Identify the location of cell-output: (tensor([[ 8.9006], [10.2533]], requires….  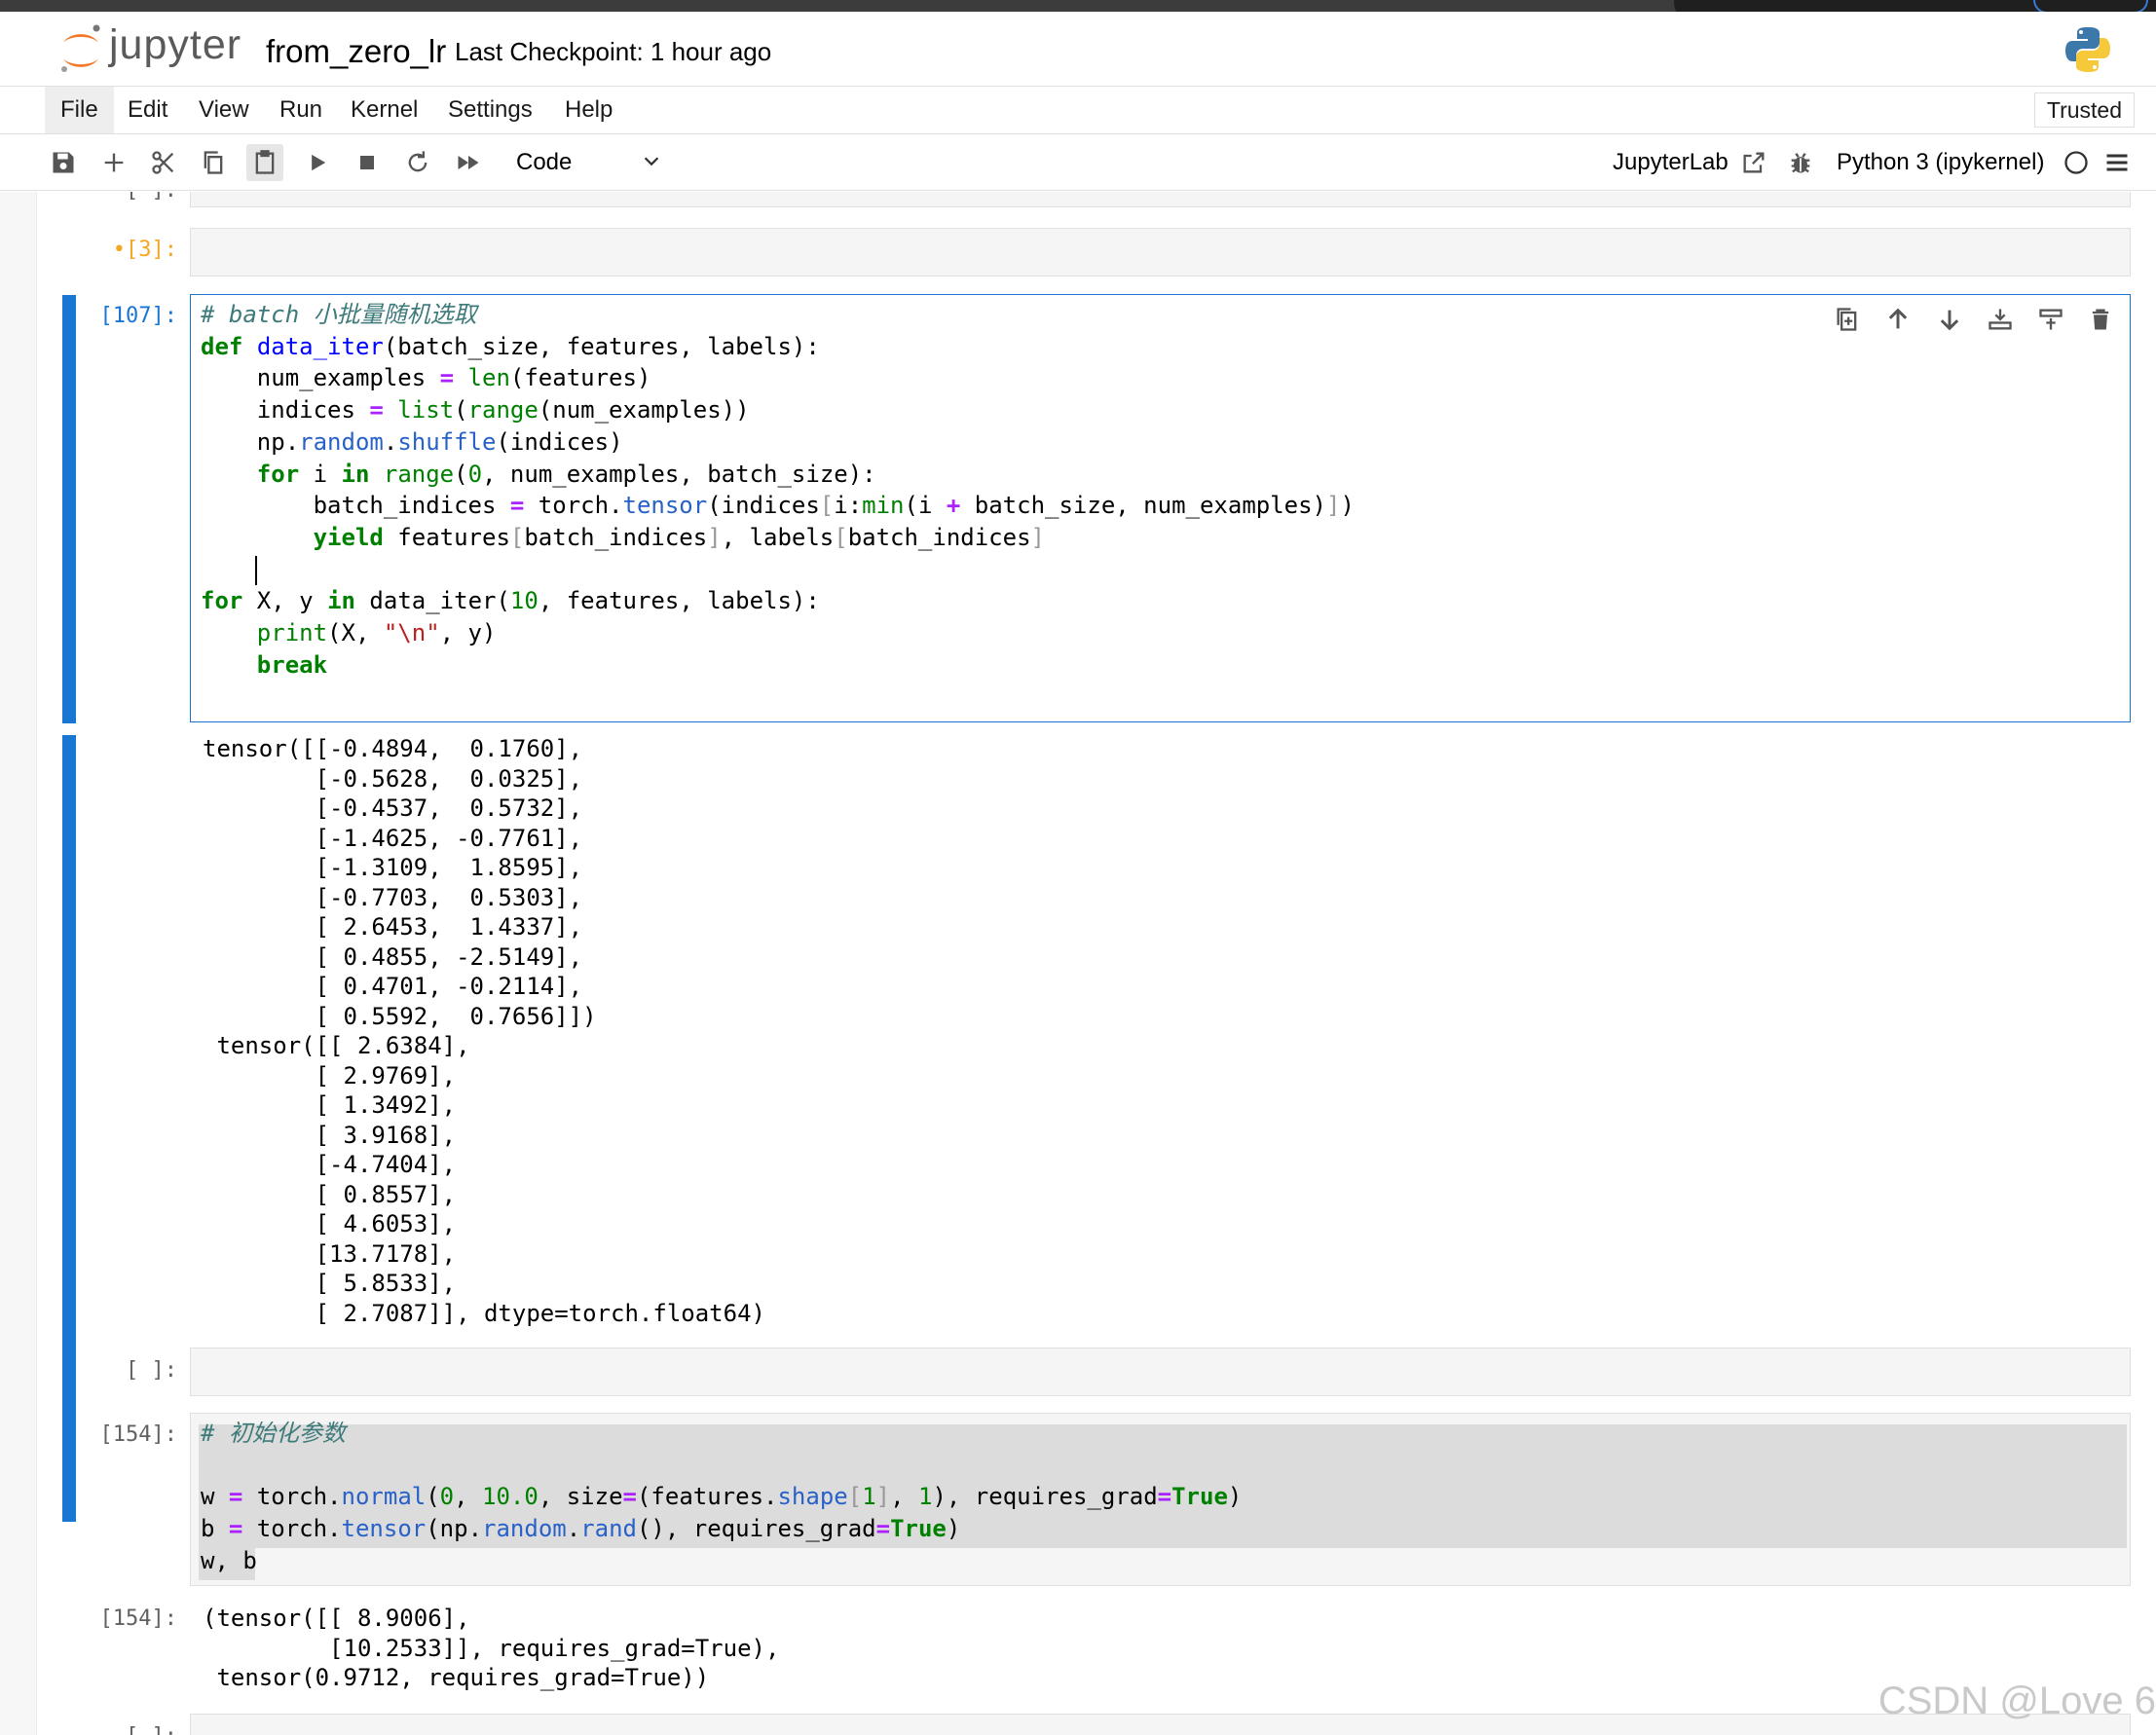
(491, 1648).